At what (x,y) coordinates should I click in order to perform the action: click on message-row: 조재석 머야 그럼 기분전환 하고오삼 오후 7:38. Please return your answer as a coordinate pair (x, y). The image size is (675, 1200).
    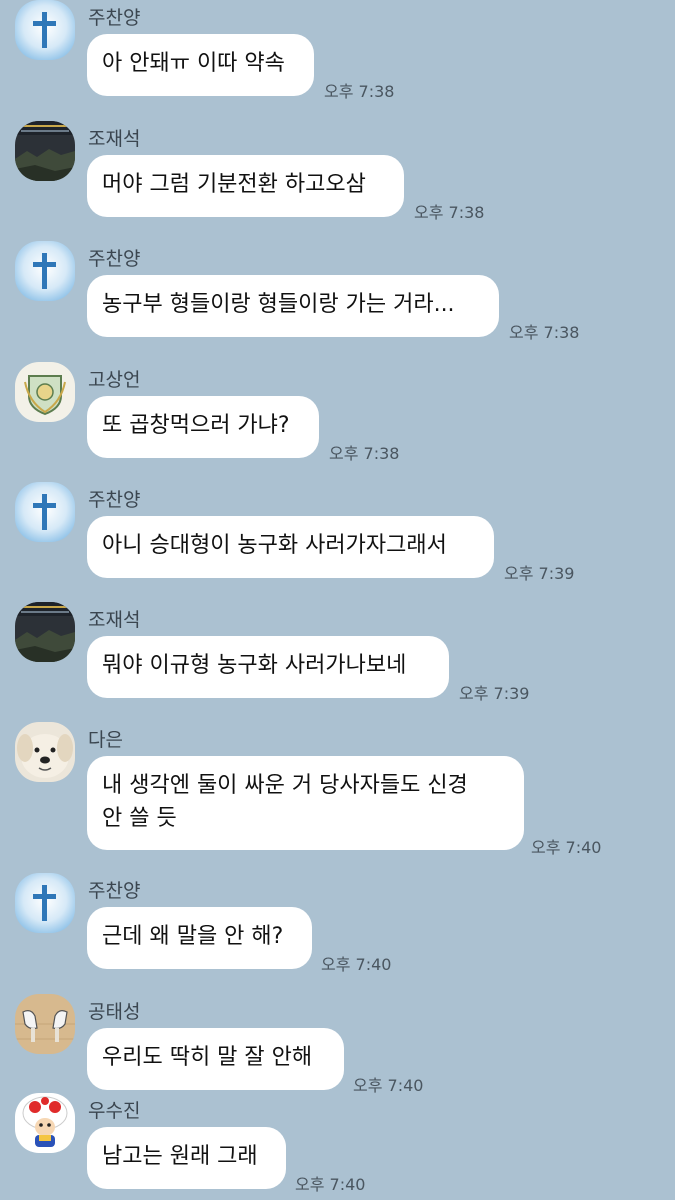
    Looking at the image, I should click on (337, 176).